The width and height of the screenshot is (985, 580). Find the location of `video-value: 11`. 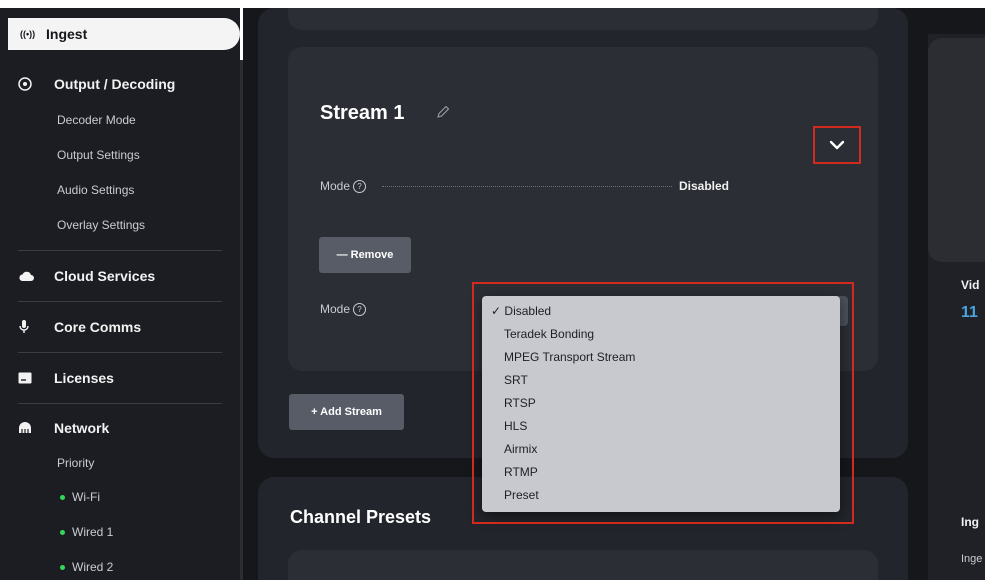

video-value: 11 is located at coordinates (969, 312).